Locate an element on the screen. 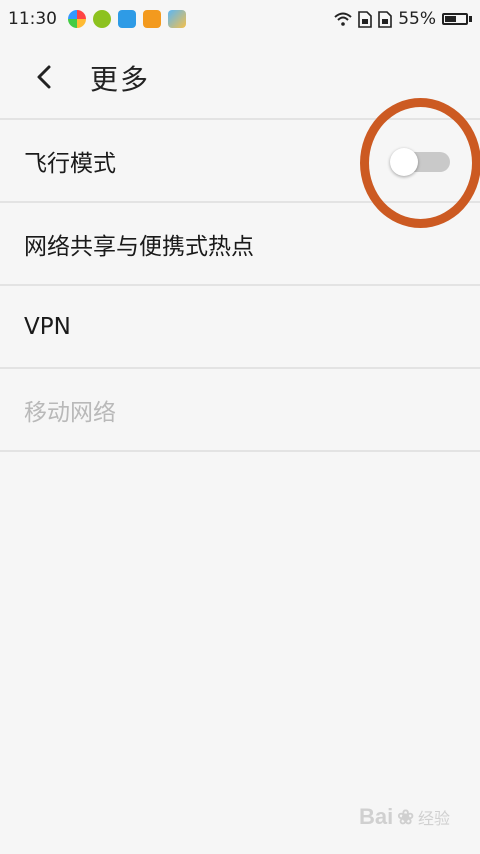  settings-item-label: VPN is located at coordinates (47, 326).